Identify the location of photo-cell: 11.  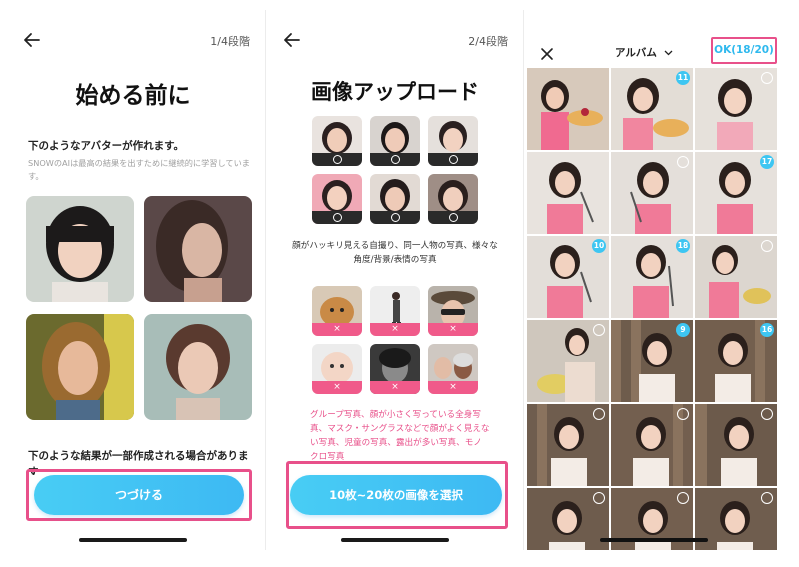
(652, 109).